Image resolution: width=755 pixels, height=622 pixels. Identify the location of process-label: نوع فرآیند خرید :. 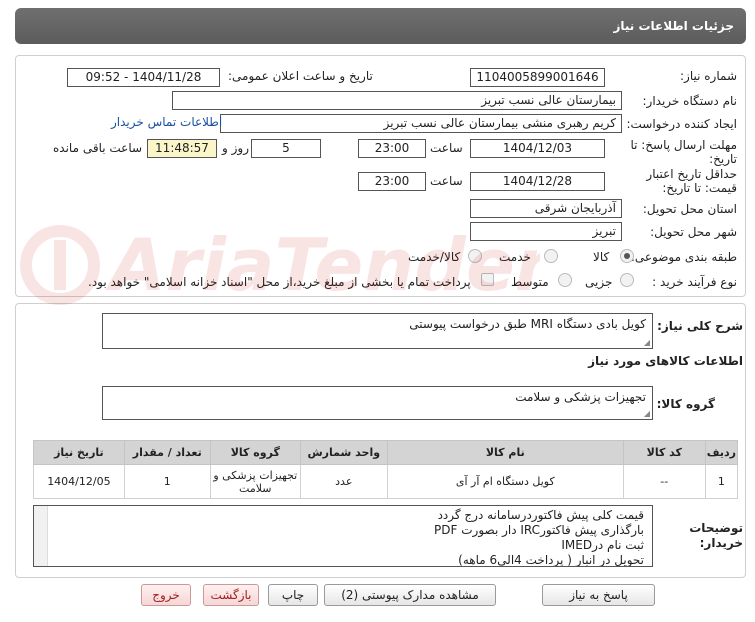
(694, 282).